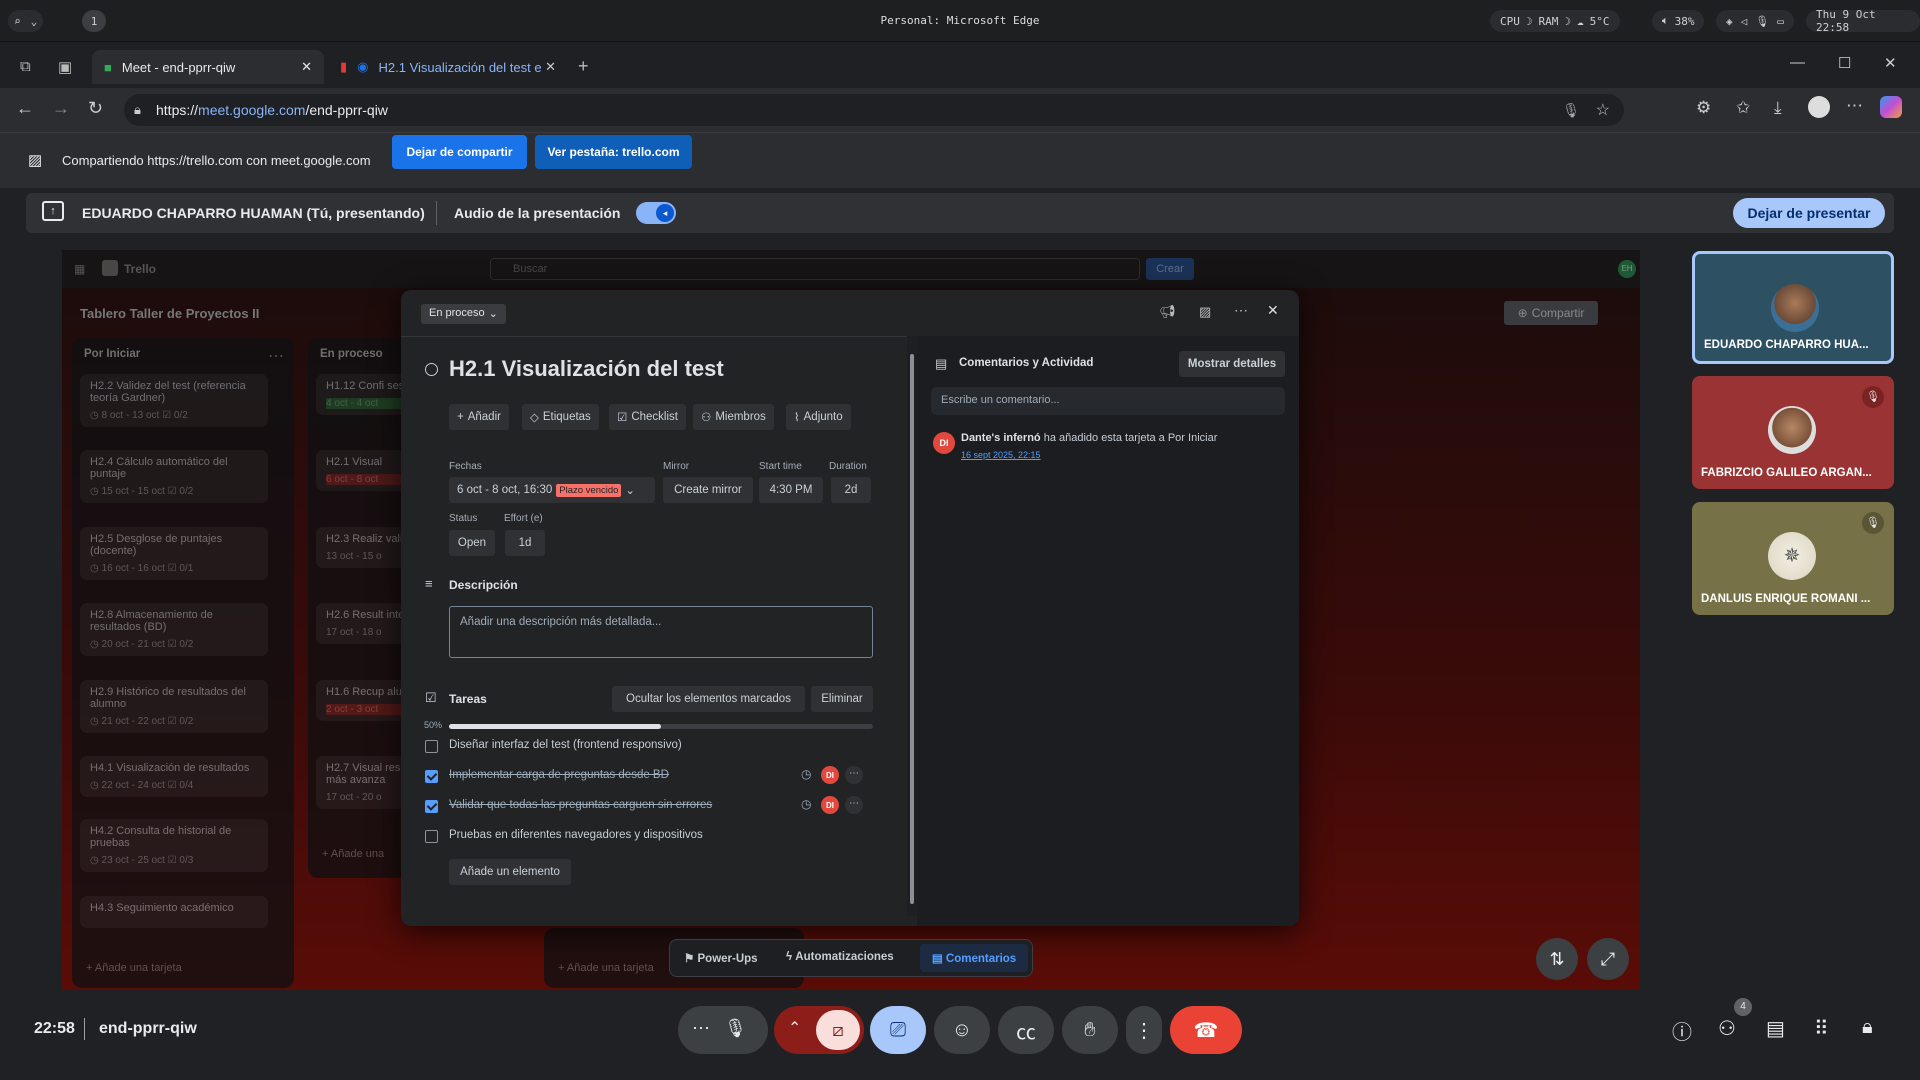 This screenshot has height=1080, width=1920. What do you see at coordinates (815, 269) in the screenshot?
I see `trello-search: Buscar` at bounding box center [815, 269].